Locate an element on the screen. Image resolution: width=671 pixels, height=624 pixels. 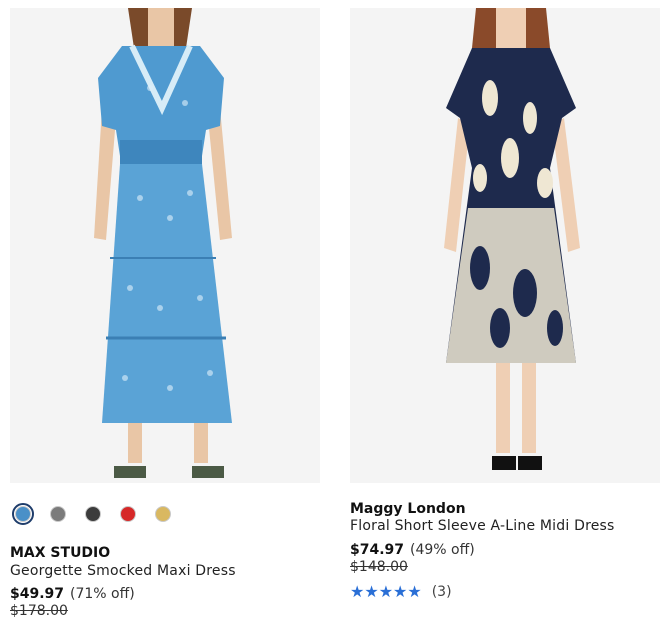
product-brand: MAX STUDIO is located at coordinates (60, 553).